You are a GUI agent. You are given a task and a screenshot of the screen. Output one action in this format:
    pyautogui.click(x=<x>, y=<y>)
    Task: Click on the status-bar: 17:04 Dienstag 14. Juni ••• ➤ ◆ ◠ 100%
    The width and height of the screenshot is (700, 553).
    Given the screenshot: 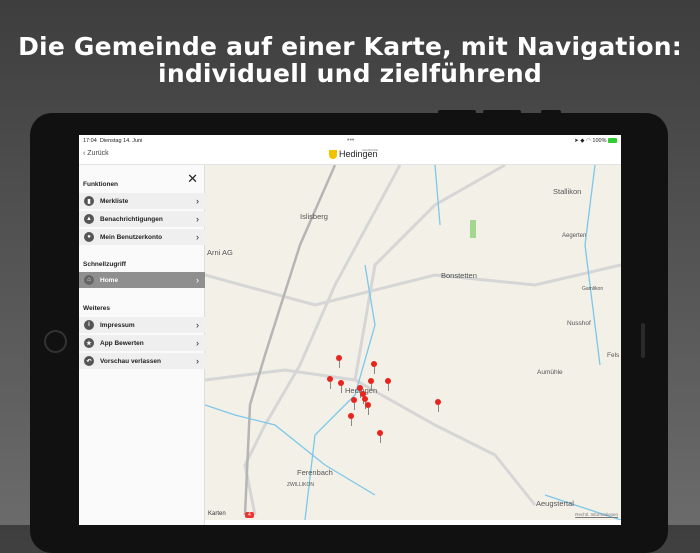 What is the action you would take?
    pyautogui.click(x=350, y=140)
    